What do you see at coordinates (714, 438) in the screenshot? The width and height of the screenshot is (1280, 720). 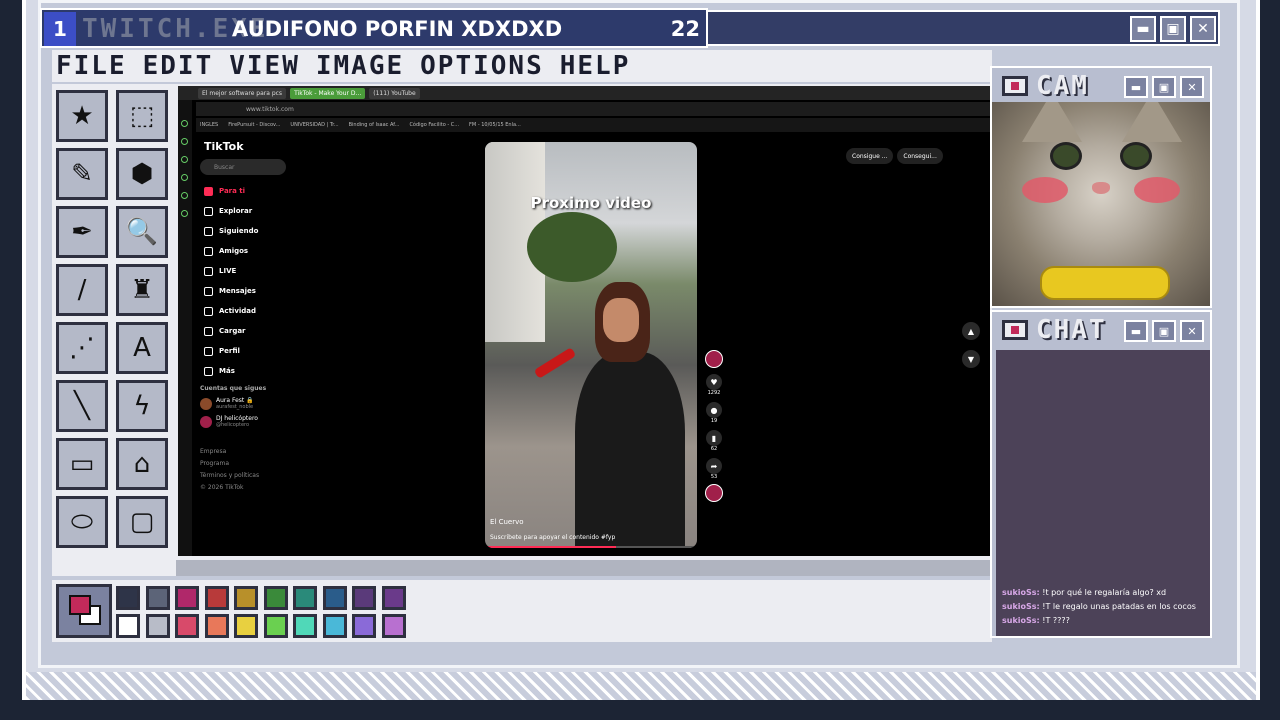 I see `bookmark-icon: ▮` at bounding box center [714, 438].